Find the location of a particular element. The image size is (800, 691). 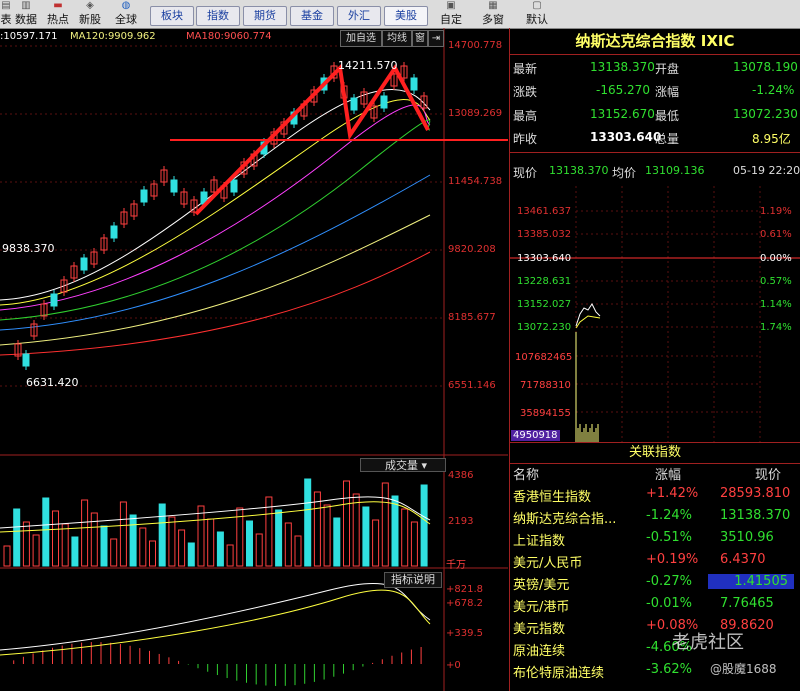

low-price-label: 6631.420 is located at coordinates (52, 382).